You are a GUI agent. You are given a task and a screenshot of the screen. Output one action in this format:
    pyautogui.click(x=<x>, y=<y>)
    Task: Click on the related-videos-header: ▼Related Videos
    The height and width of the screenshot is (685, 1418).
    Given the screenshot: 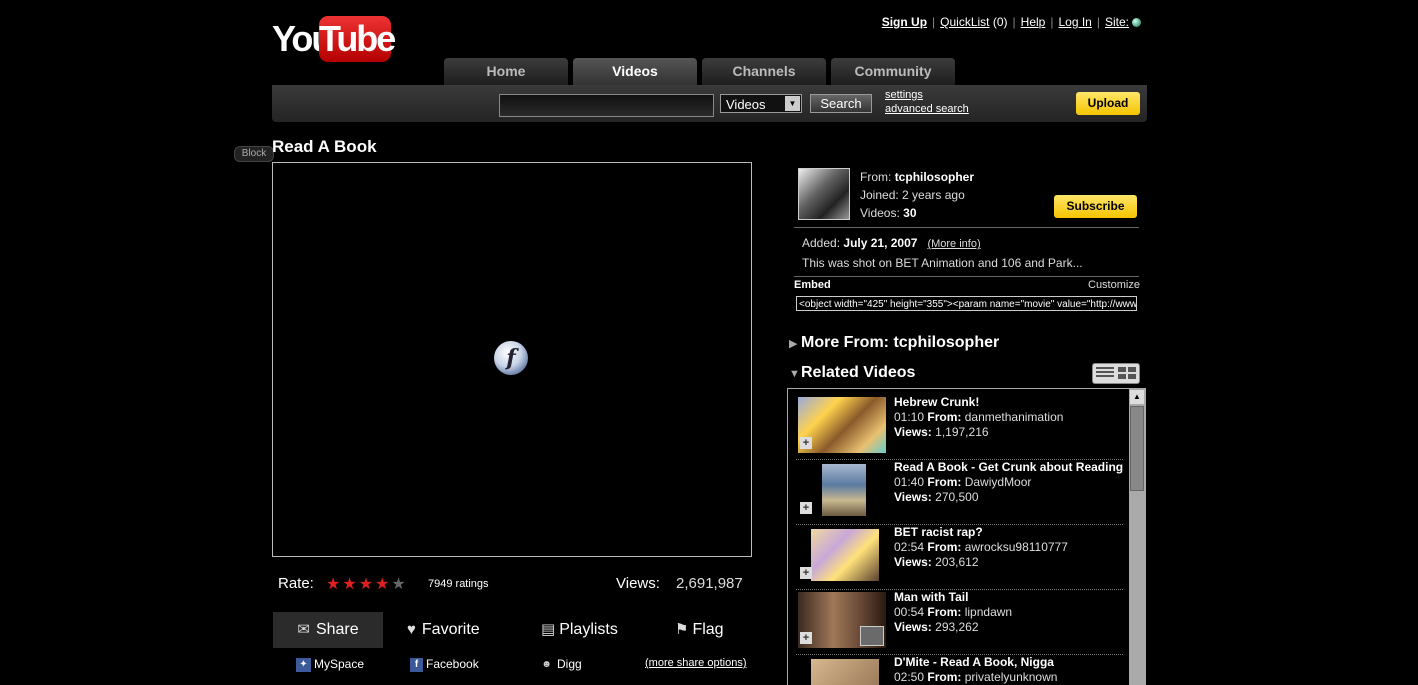 What is the action you would take?
    pyautogui.click(x=852, y=373)
    